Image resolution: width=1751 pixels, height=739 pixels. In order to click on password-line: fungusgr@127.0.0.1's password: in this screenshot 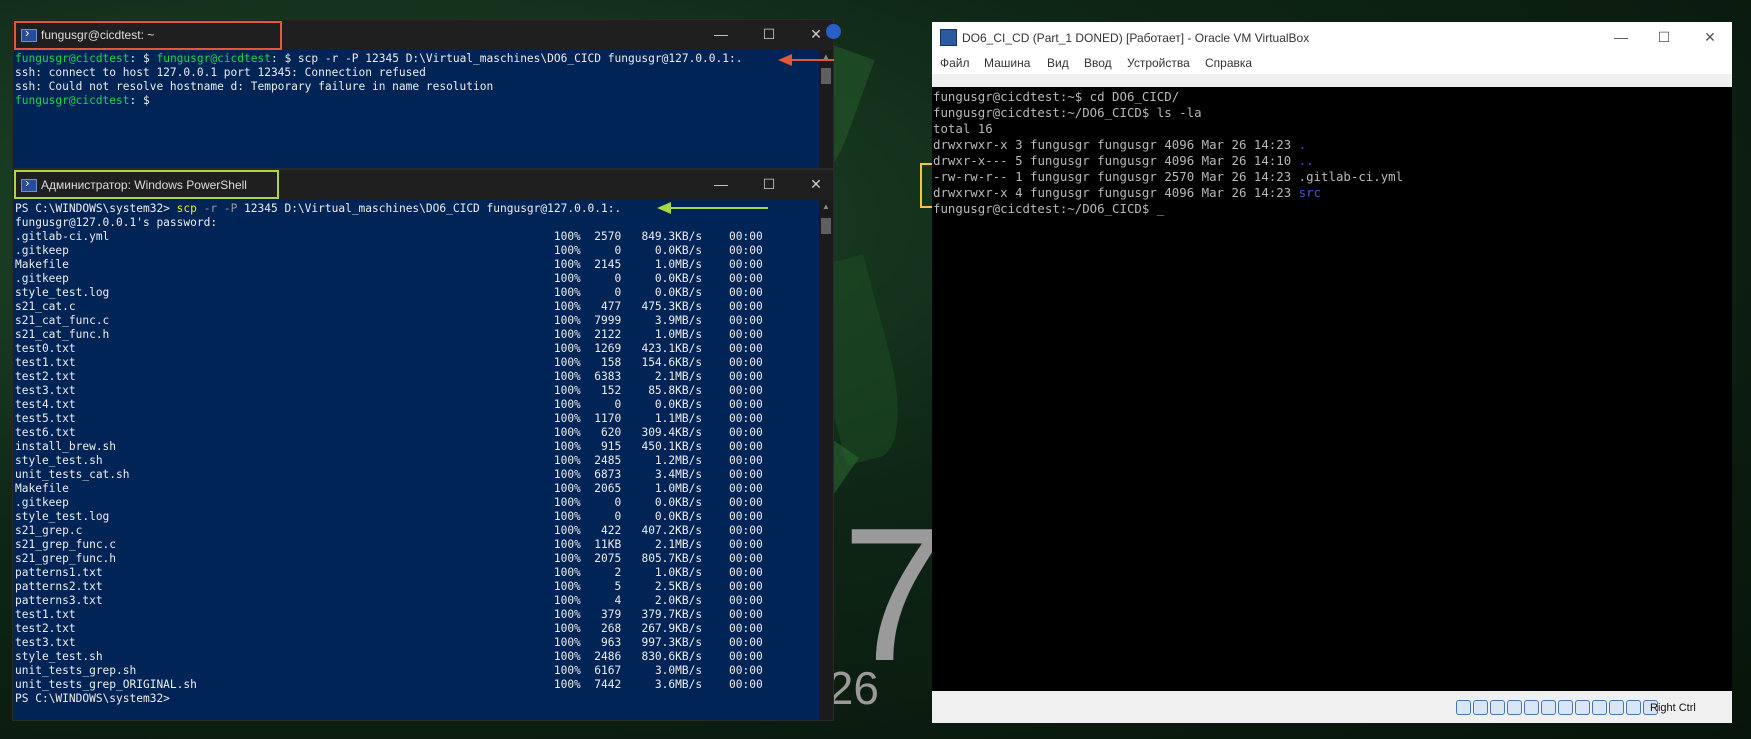, I will do `click(116, 222)`.